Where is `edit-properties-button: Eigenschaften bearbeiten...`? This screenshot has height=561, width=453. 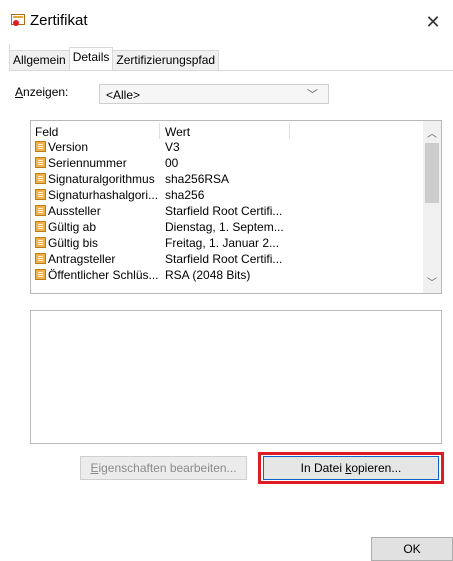
edit-properties-button: Eigenschaften bearbeiten... is located at coordinates (163, 468).